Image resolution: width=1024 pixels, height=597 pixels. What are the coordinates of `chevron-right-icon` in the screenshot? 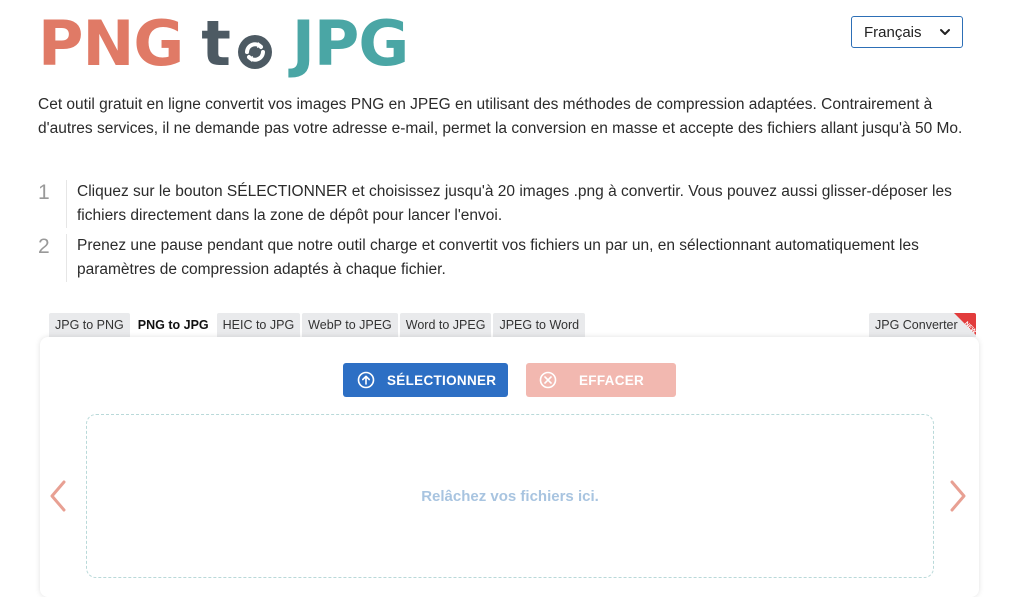 It's located at (958, 496).